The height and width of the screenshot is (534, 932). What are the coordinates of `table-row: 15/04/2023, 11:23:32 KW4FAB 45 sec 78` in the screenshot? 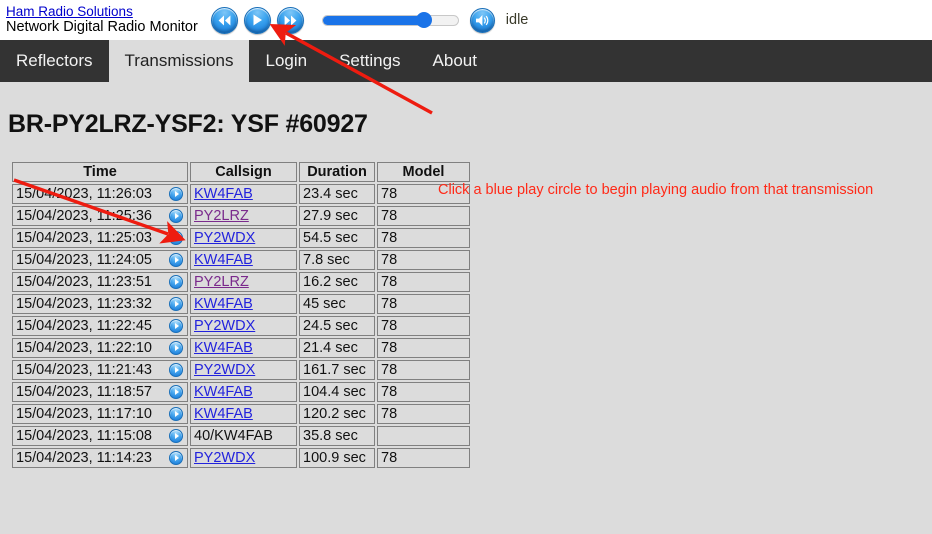 It's located at (241, 304).